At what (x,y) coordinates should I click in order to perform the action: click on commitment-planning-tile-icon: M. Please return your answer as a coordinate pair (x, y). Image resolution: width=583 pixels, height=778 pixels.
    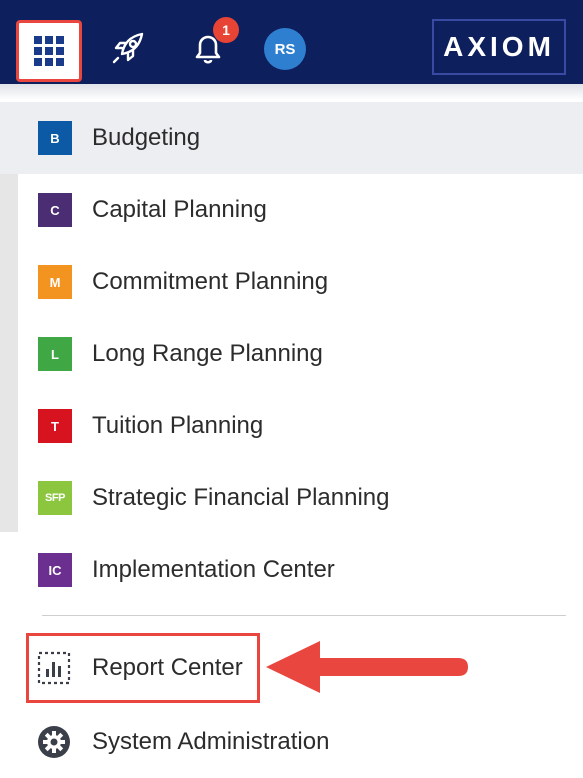
    Looking at the image, I should click on (55, 282).